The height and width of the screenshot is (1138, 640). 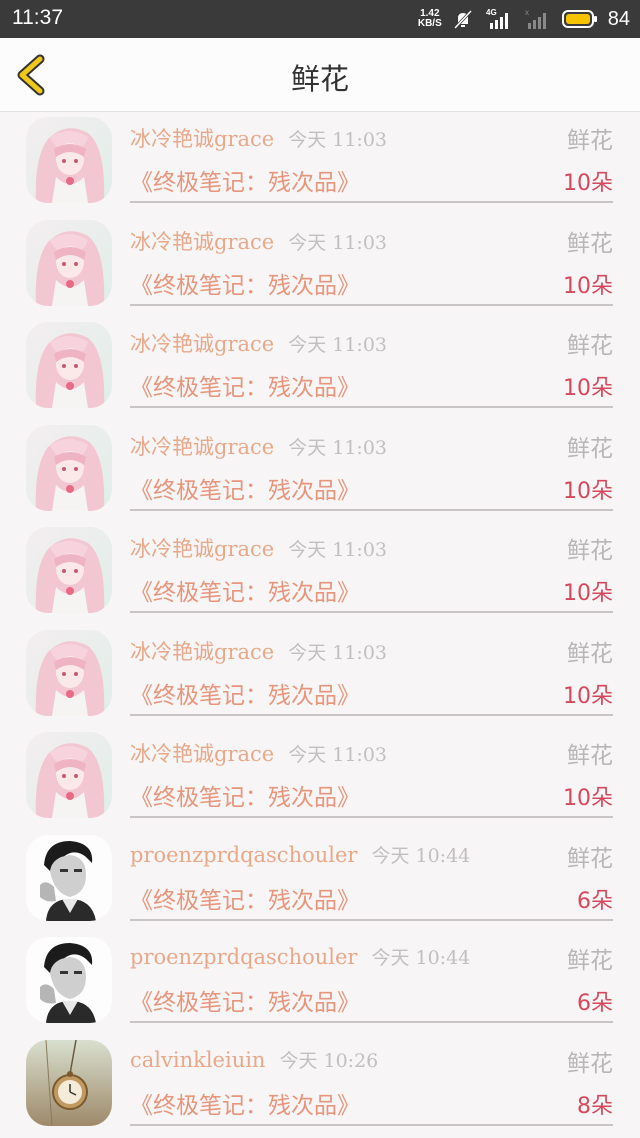 I want to click on record-time: 今天 10:26, so click(x=329, y=1060).